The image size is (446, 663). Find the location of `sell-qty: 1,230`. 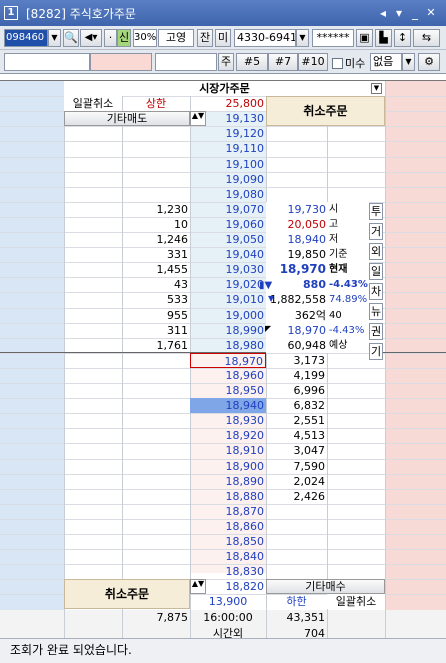

sell-qty: 1,230 is located at coordinates (156, 209).